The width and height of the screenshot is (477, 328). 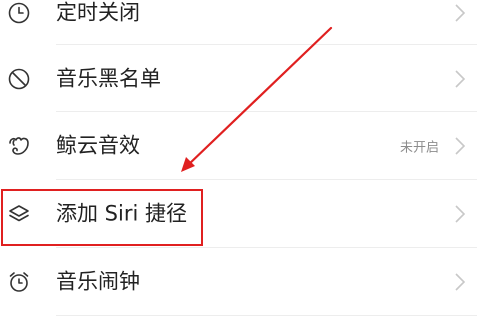 I want to click on settings-item-label: 音乐黑名单, so click(x=108, y=78).